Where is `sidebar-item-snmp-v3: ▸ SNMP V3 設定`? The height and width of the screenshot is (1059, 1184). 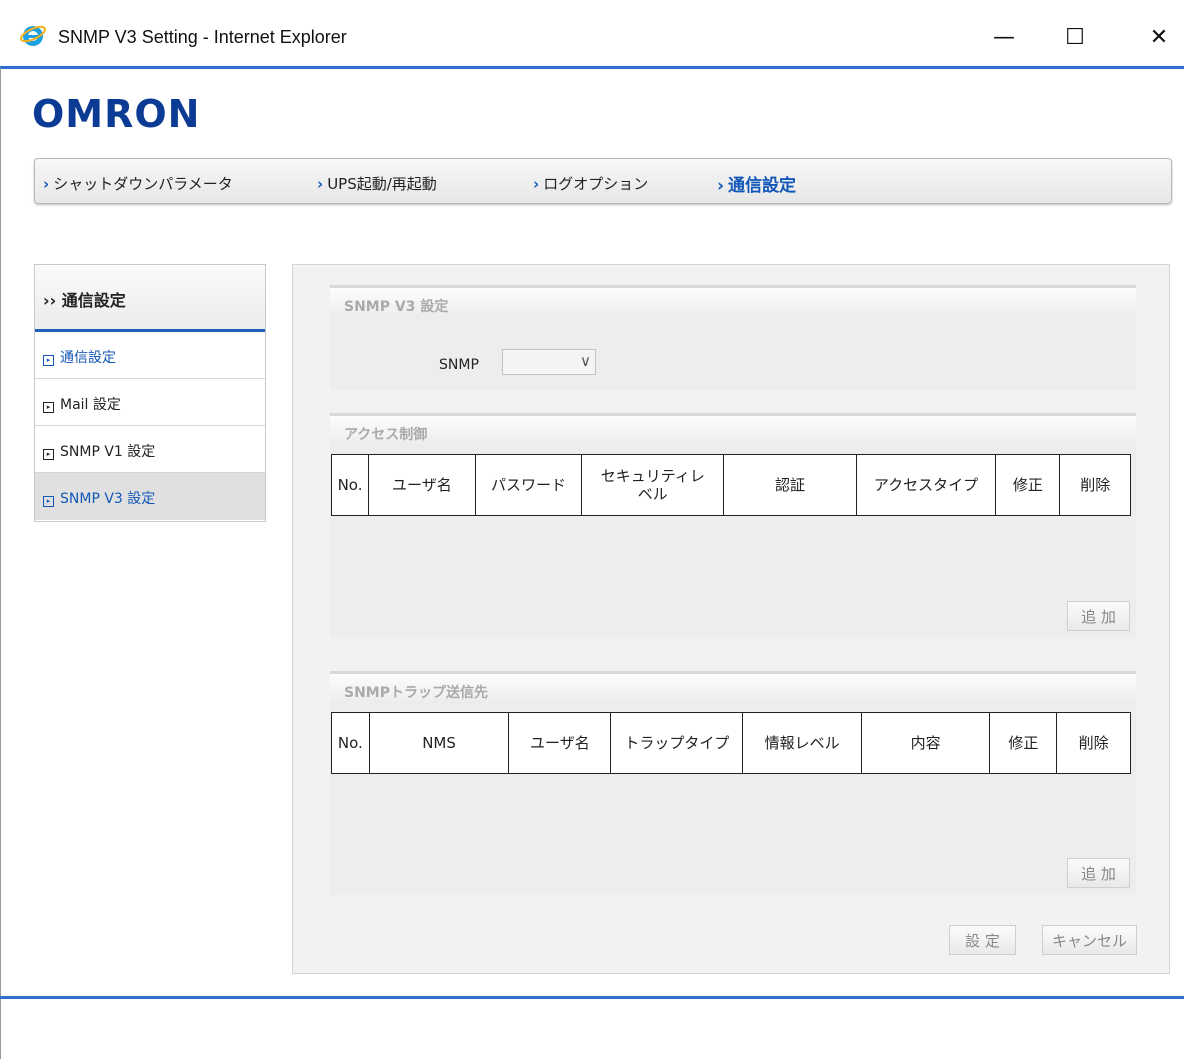 sidebar-item-snmp-v3: ▸ SNMP V3 設定 is located at coordinates (150, 496).